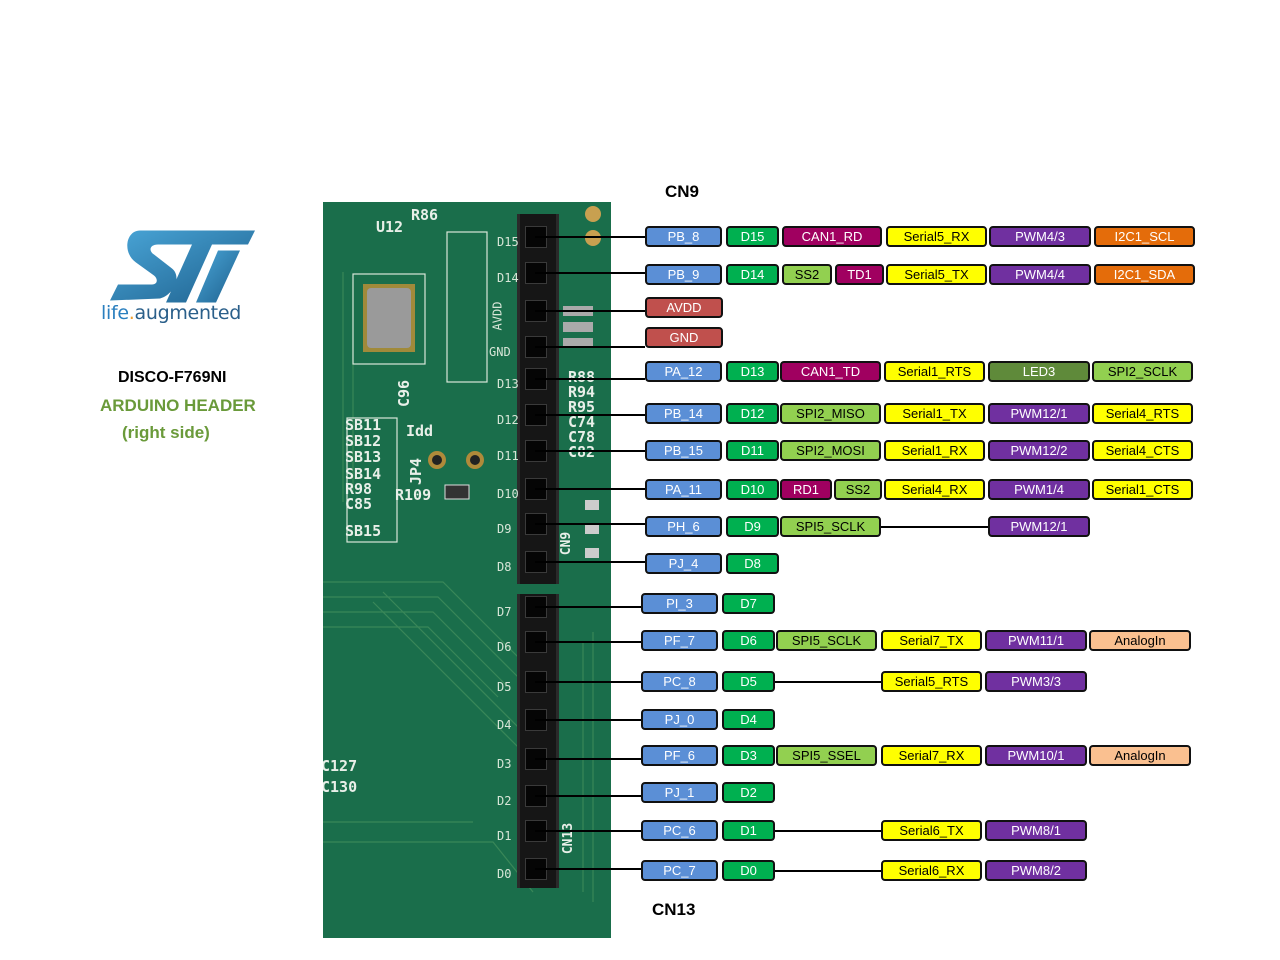 Image resolution: width=1280 pixels, height=960 pixels. I want to click on pin-row: PA_12 D13 CAN1_TD Serial1_RTS LED3 SPI2_SCLK, so click(925, 373).